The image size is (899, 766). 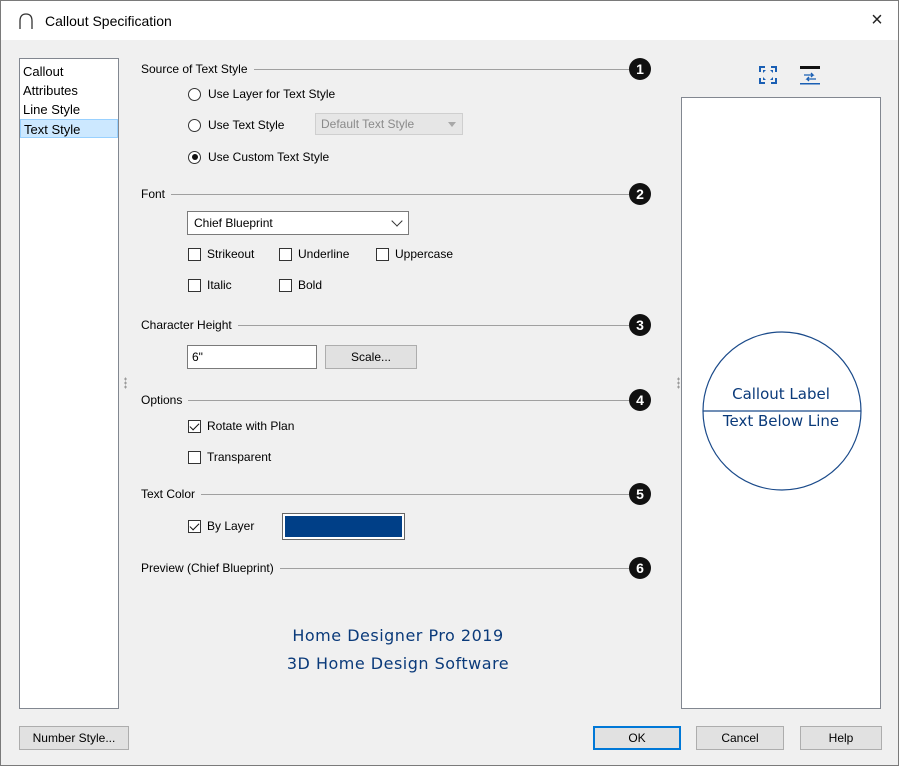 I want to click on underline-checkbox: Underline, so click(x=314, y=254).